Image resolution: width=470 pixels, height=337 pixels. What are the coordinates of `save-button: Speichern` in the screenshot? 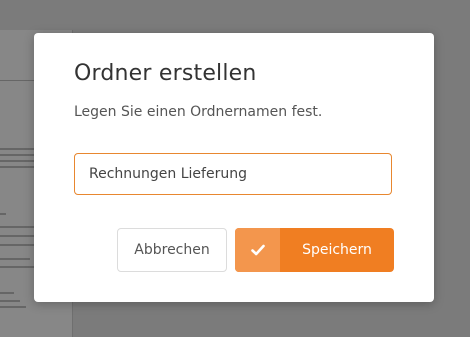 It's located at (314, 250).